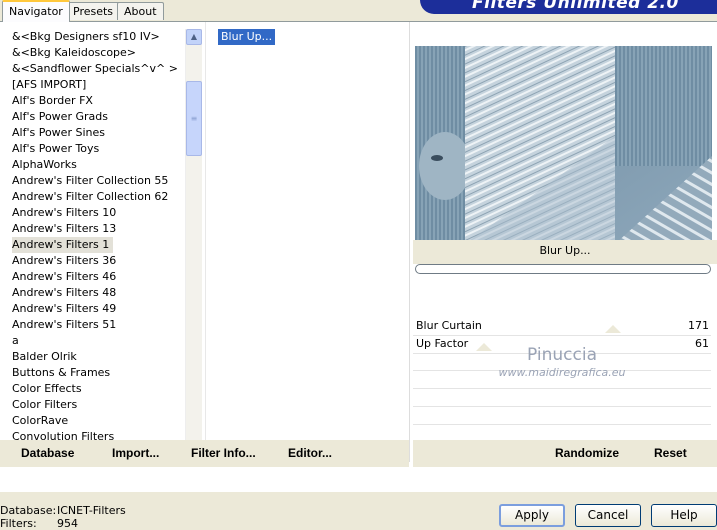  What do you see at coordinates (47, 453) in the screenshot?
I see `database-button: Database` at bounding box center [47, 453].